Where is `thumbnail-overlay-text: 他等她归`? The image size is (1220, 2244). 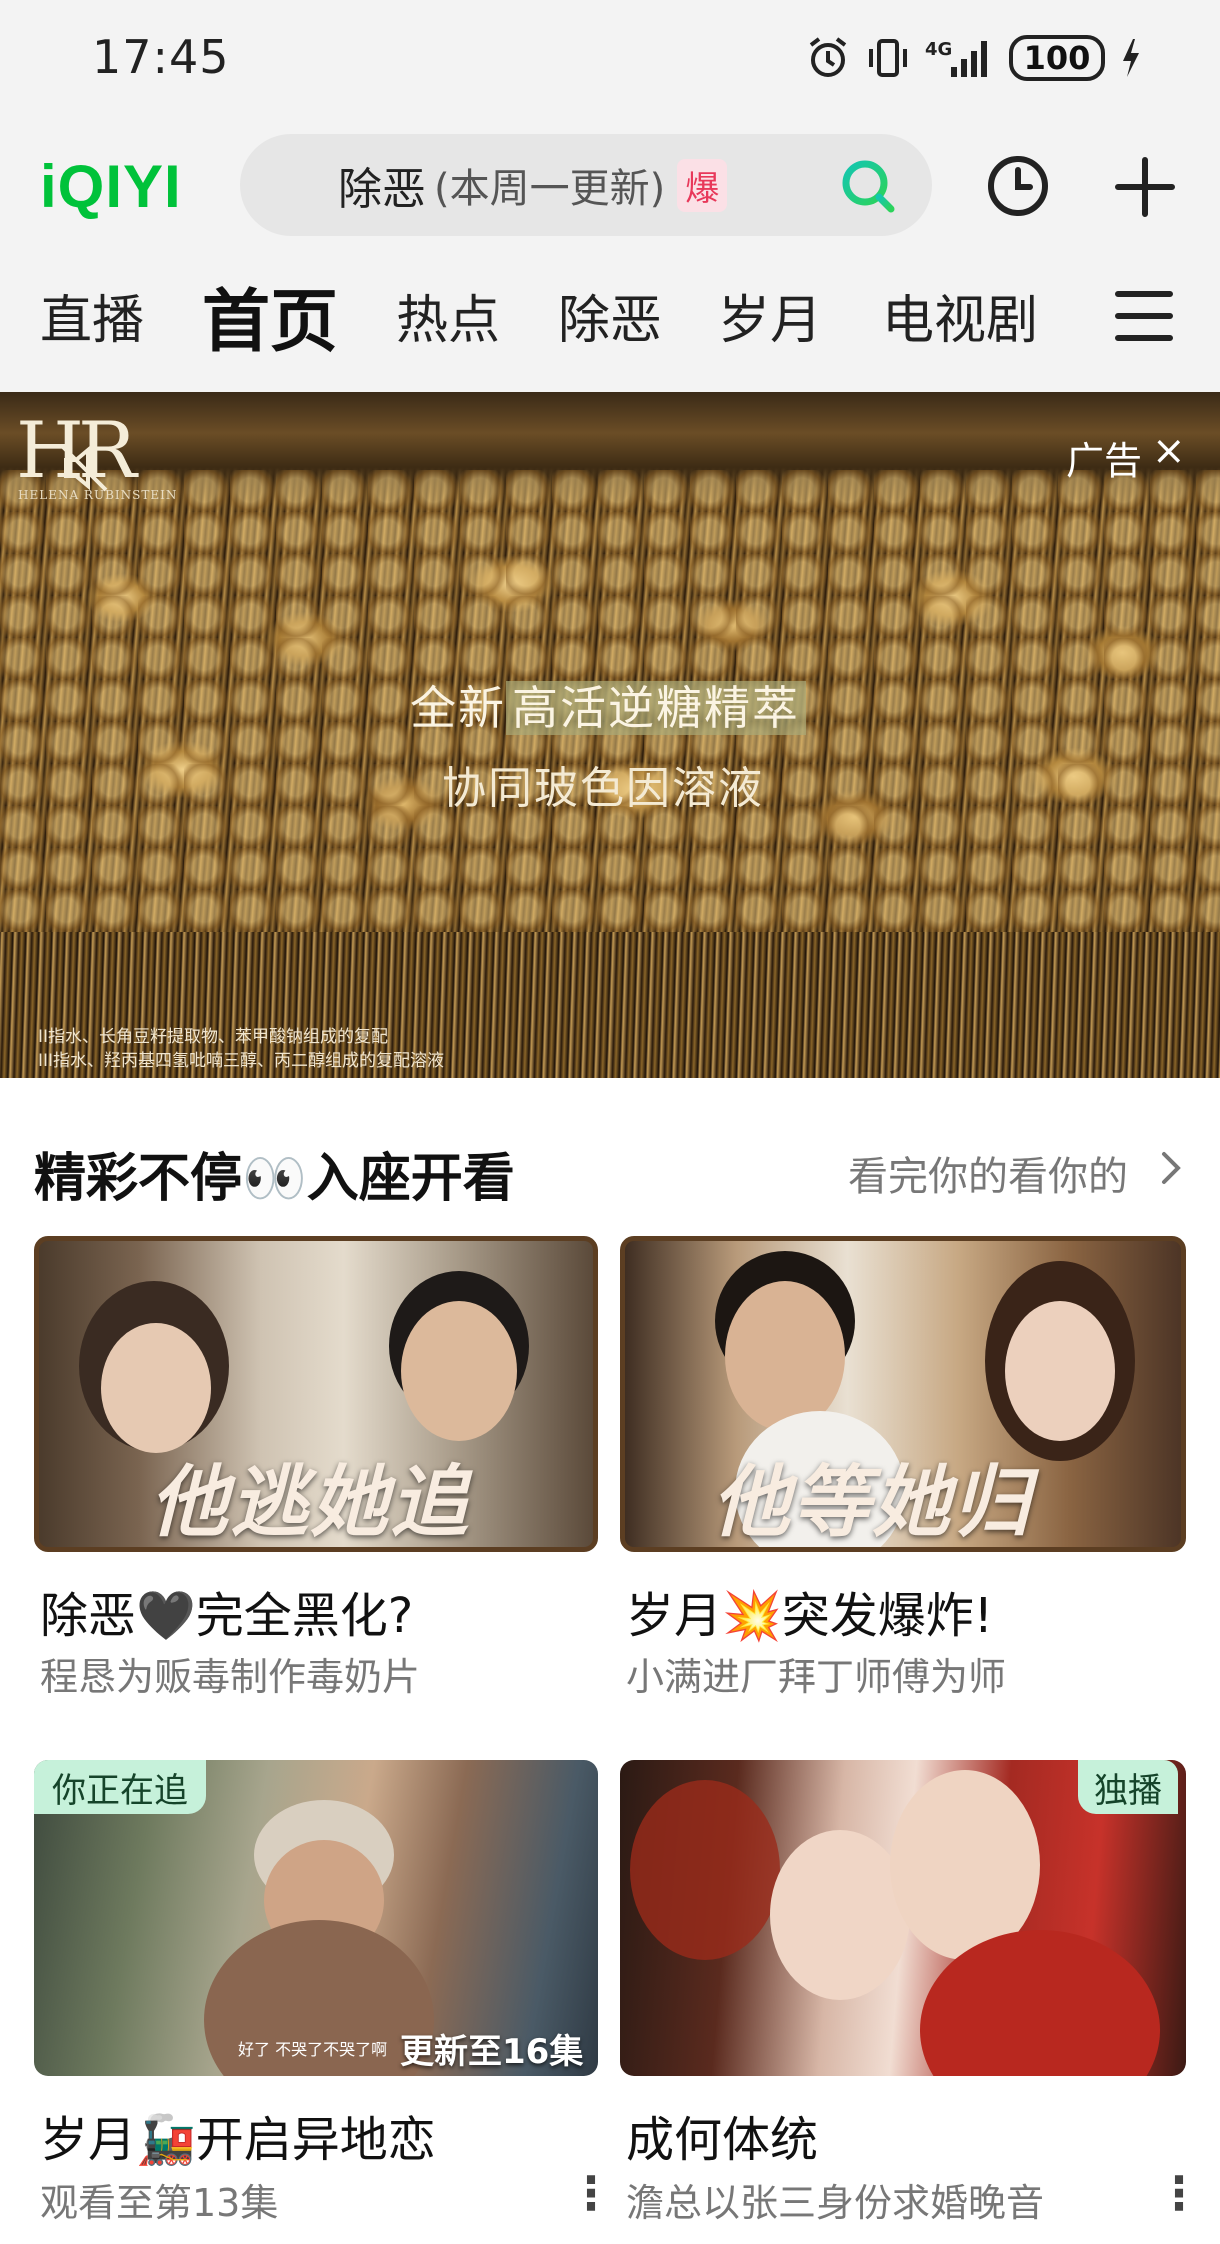
thumbnail-overlay-text: 他等她归 is located at coordinates (872, 1502).